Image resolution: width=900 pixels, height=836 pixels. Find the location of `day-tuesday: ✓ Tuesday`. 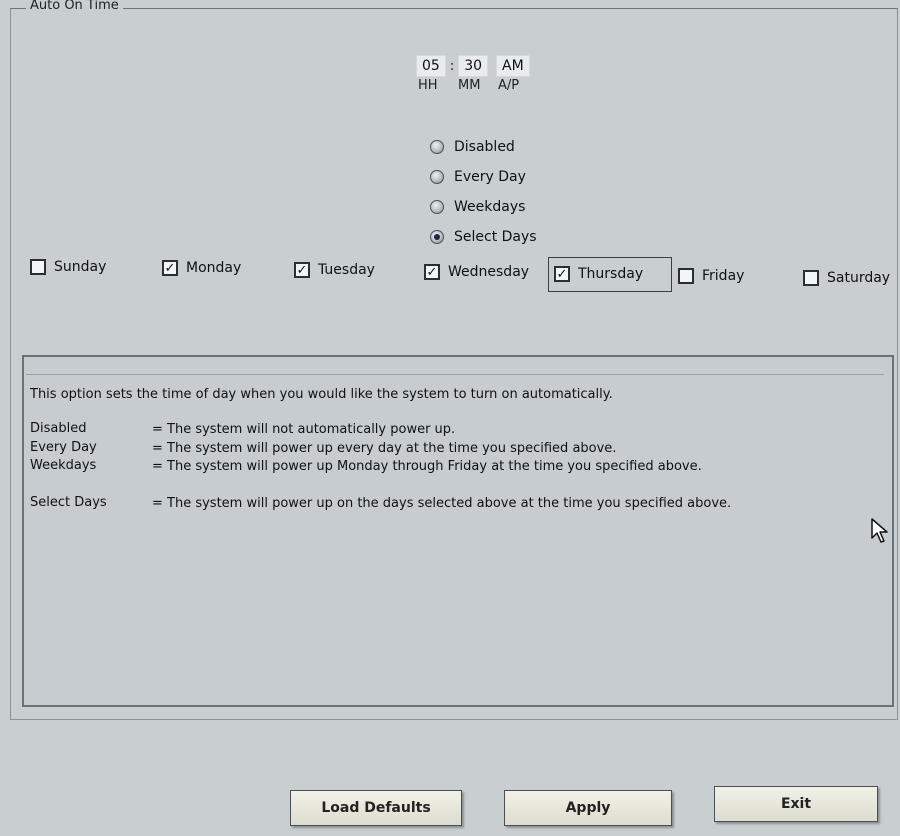

day-tuesday: ✓ Tuesday is located at coordinates (334, 270).